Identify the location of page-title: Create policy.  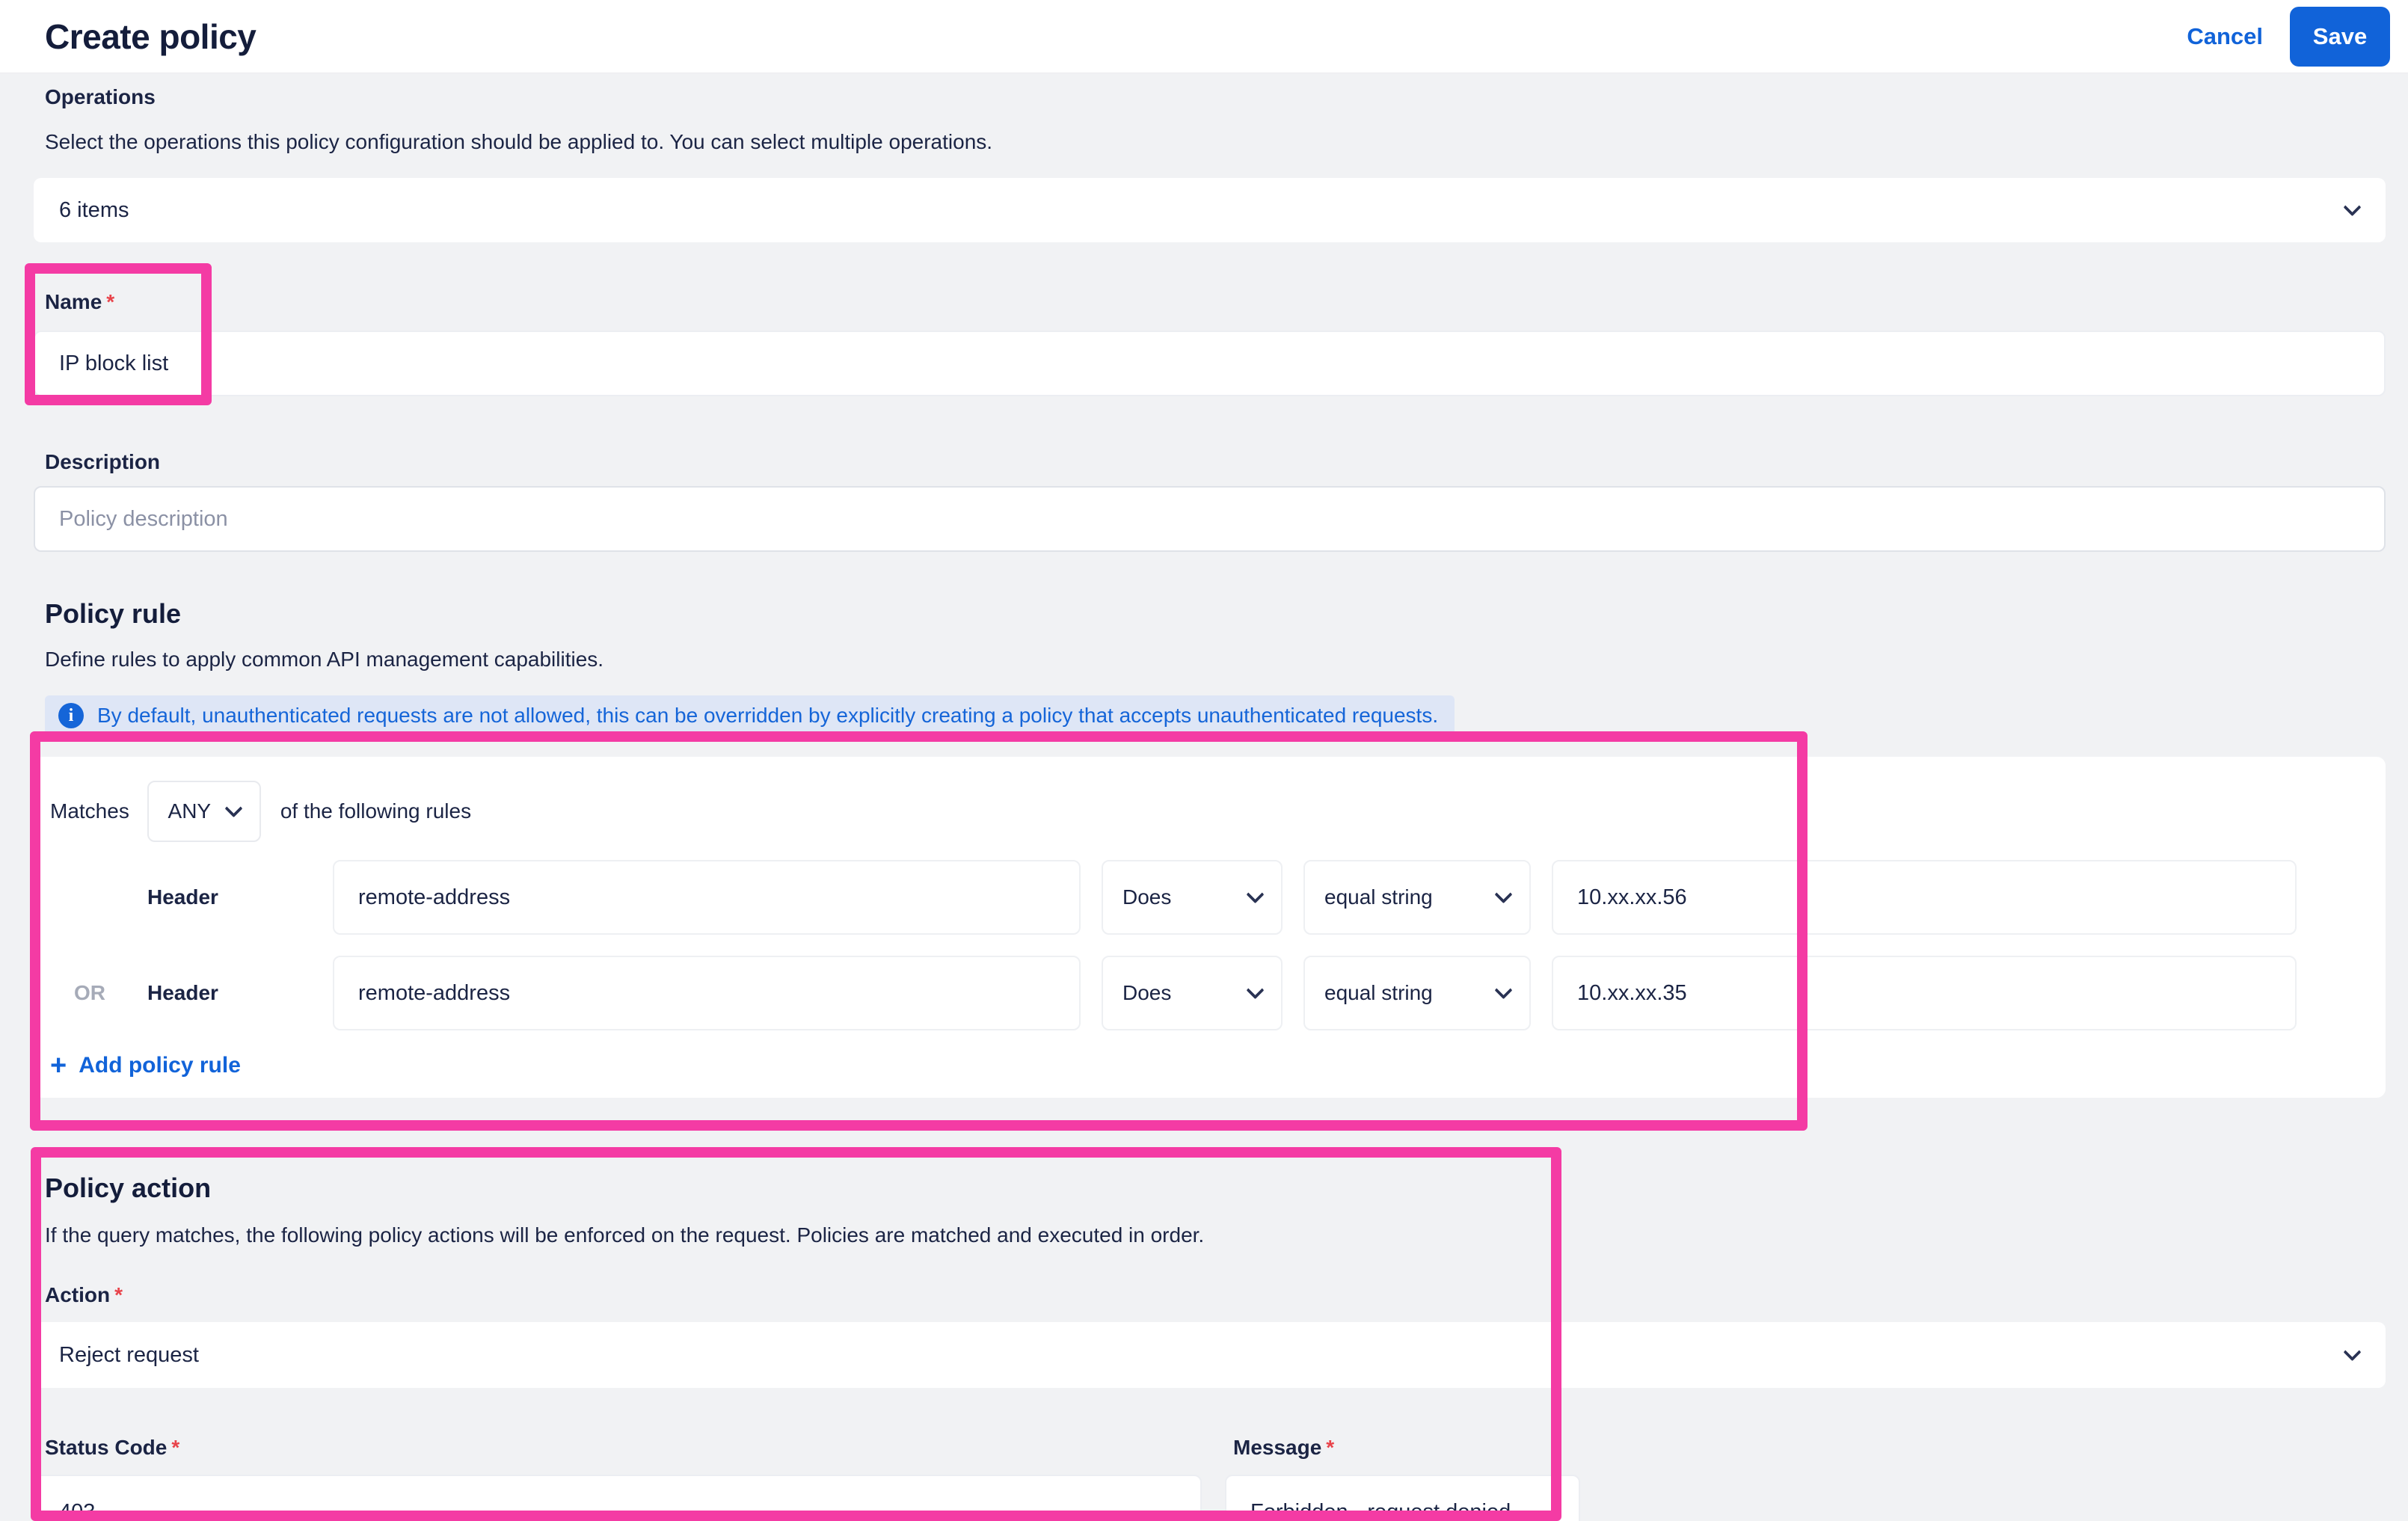
(151, 36).